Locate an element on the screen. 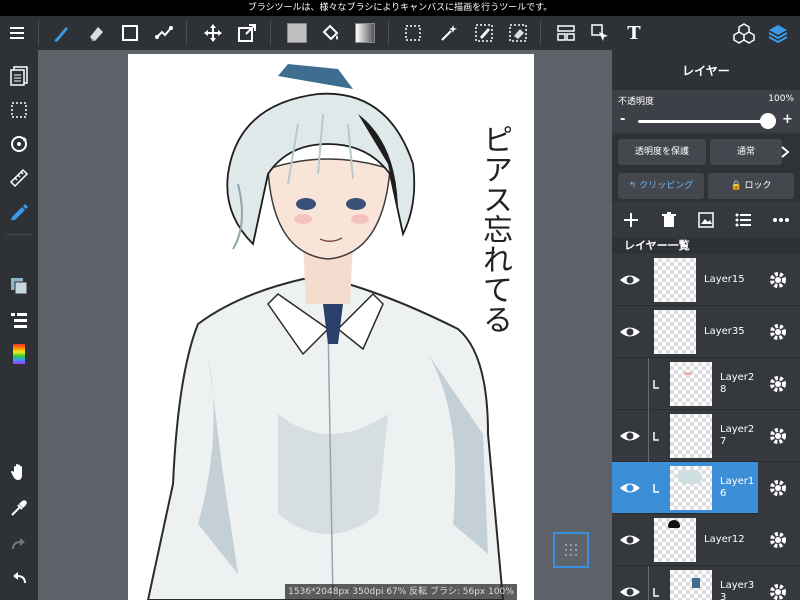 The height and width of the screenshot is (600, 800). selection-icon is located at coordinates (19, 110).